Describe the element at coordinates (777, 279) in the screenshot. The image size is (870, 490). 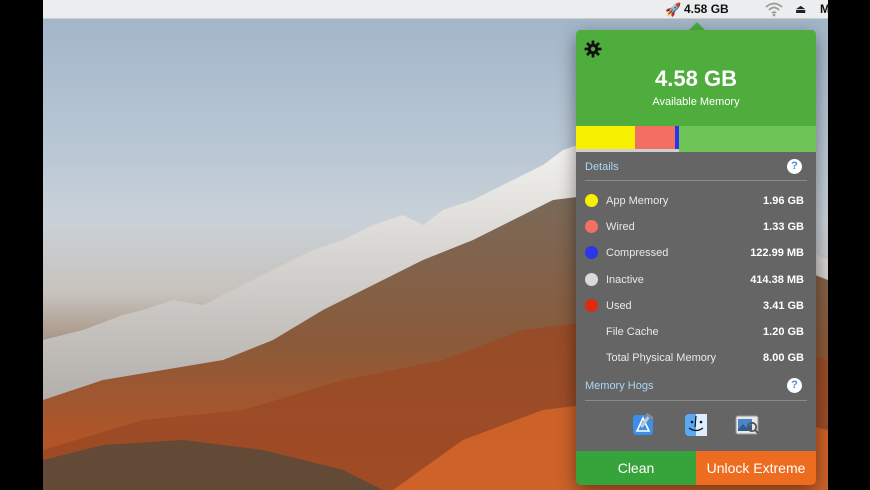
I see `detail-value: 414.38 MB` at that location.